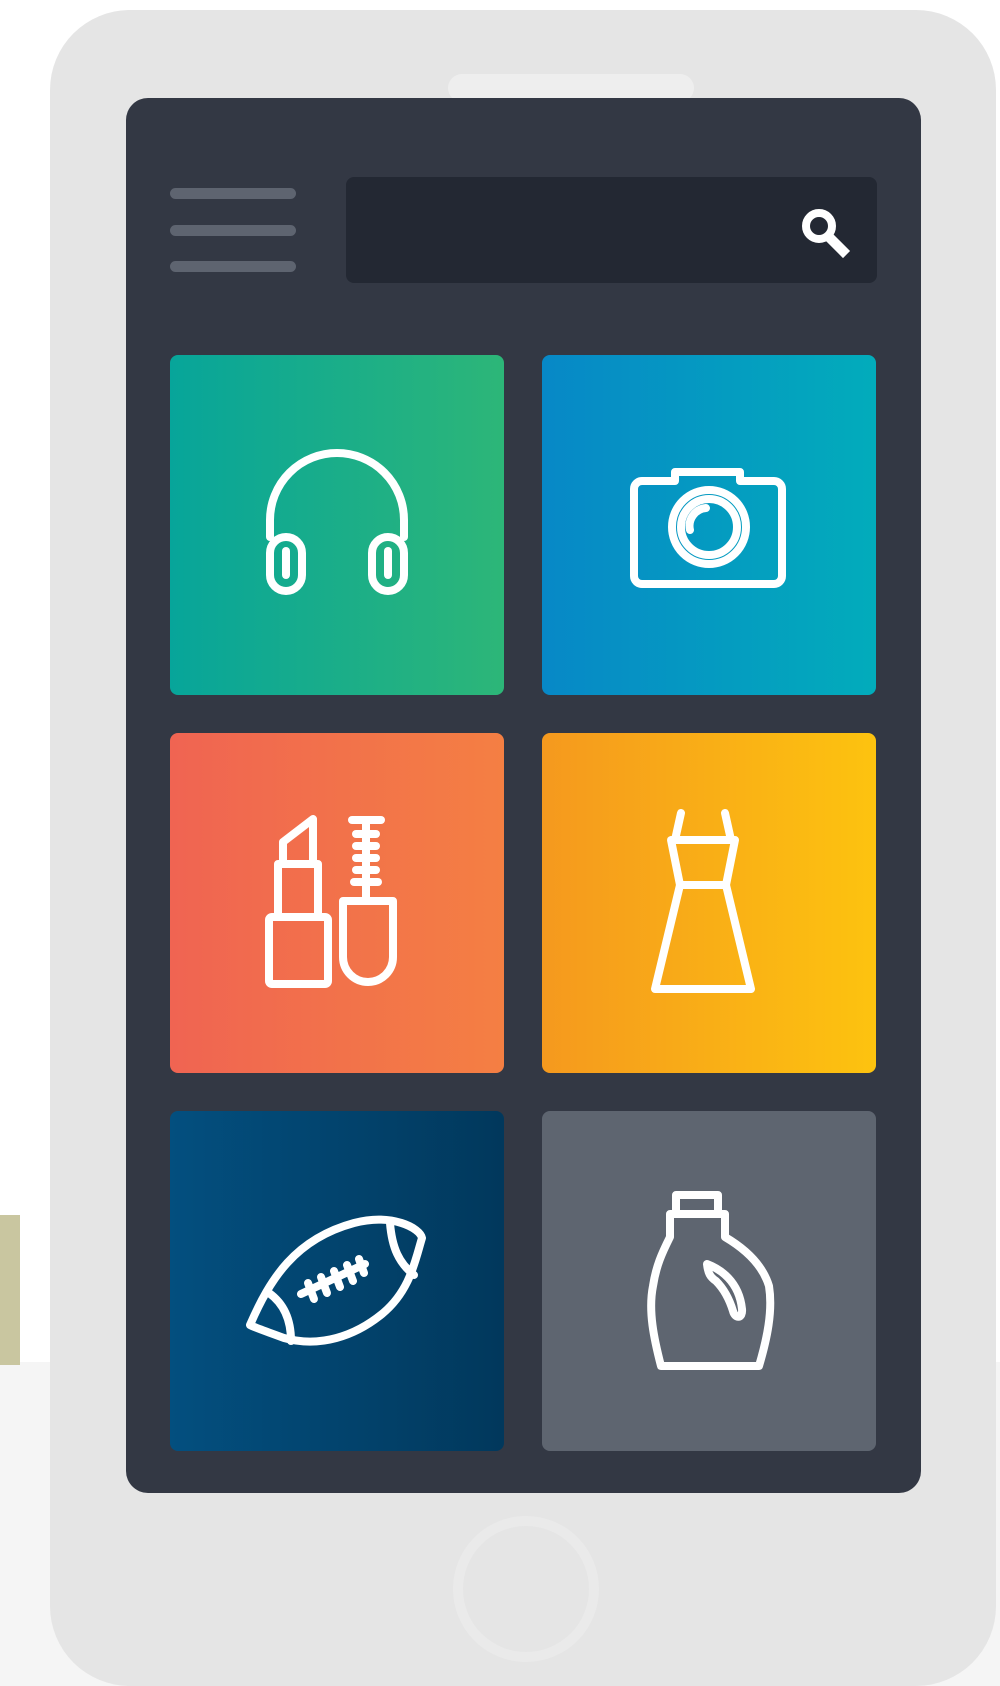 Image resolution: width=1000 pixels, height=1686 pixels. I want to click on category-tile-dress, so click(709, 903).